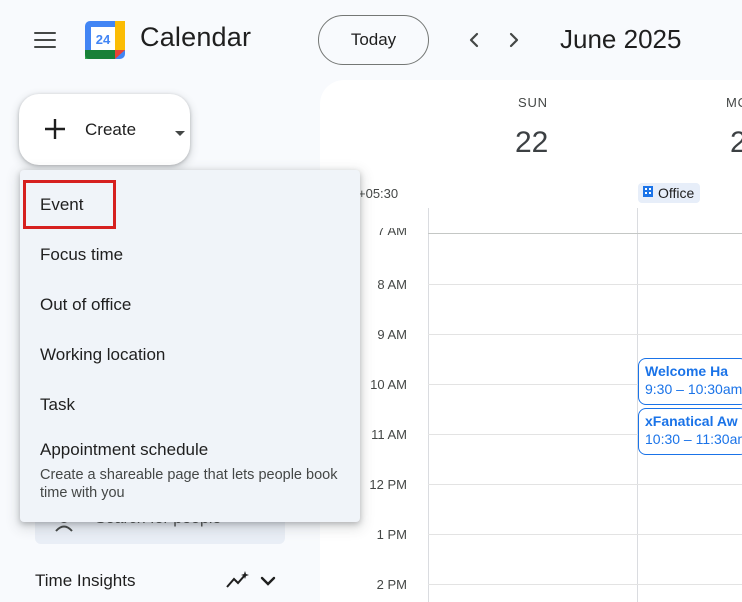  Describe the element at coordinates (391, 584) in the screenshot. I see `hour-label: 2 PM` at that location.